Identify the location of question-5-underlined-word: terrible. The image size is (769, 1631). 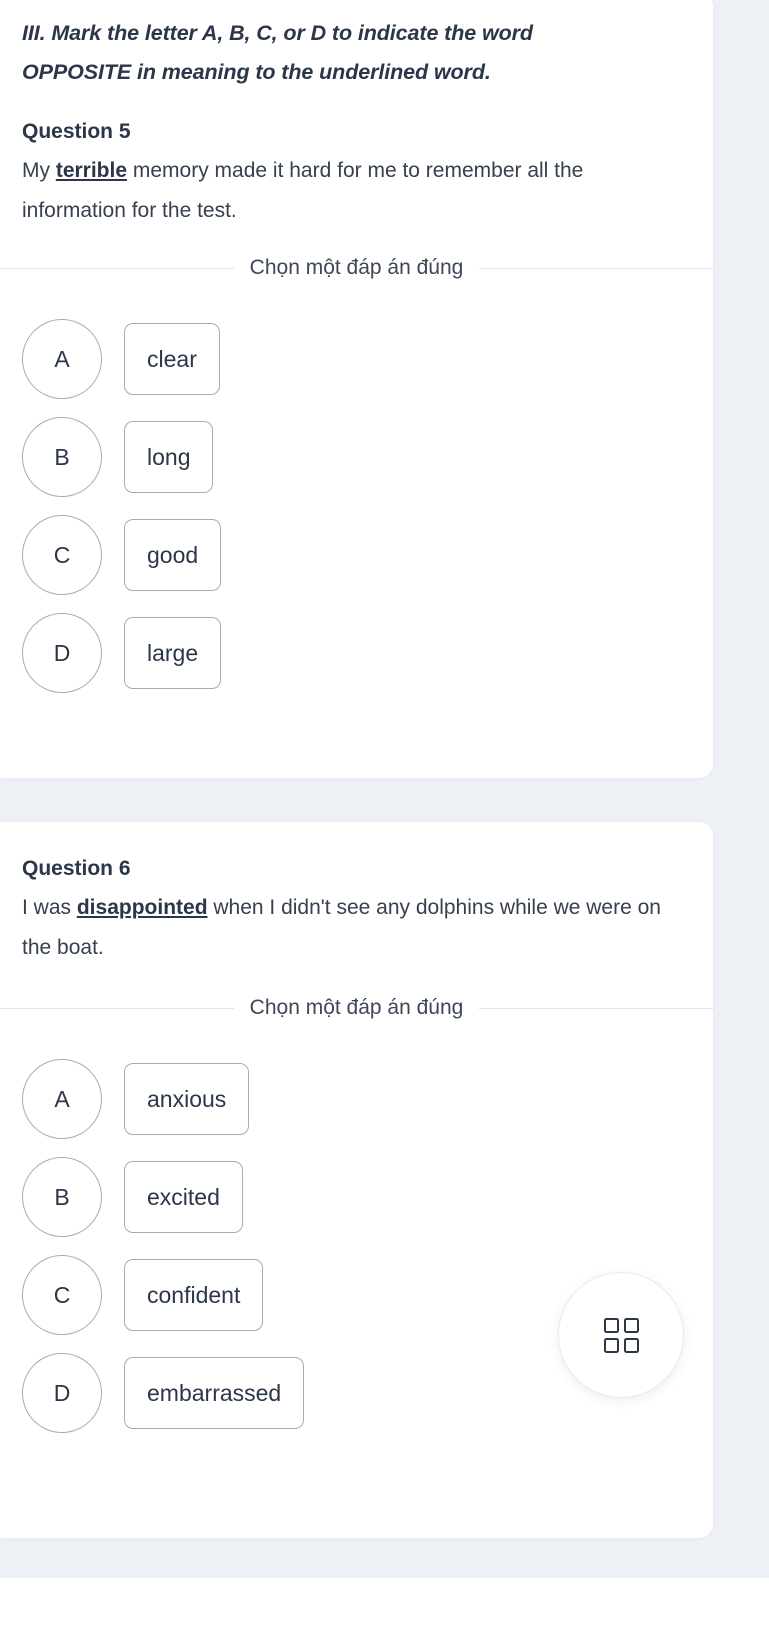
(91, 170).